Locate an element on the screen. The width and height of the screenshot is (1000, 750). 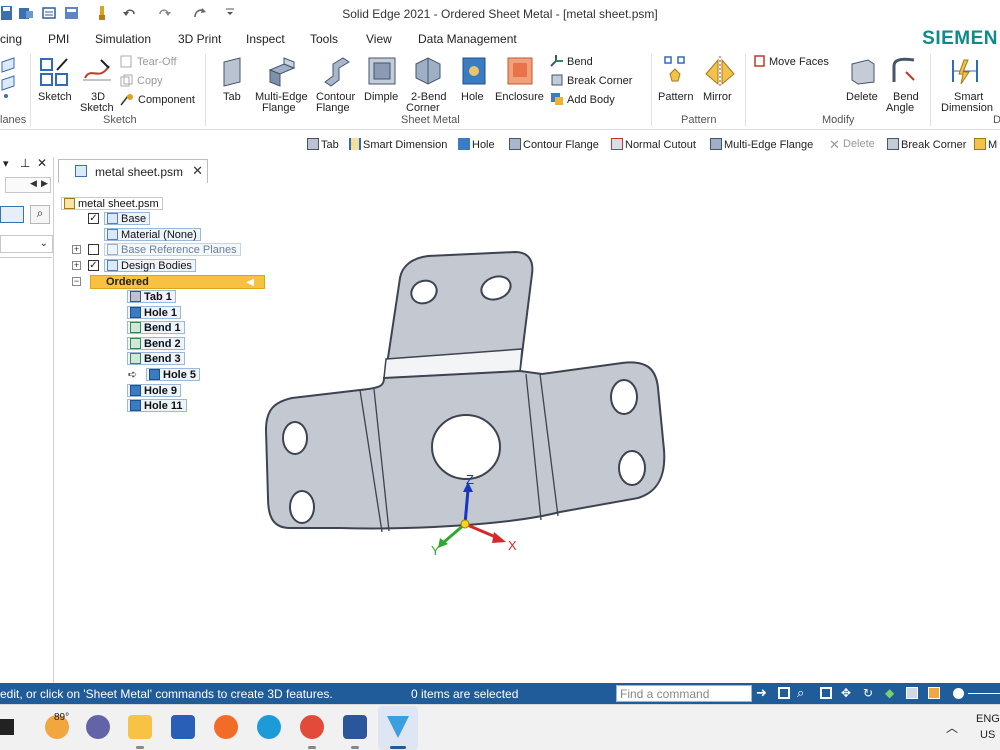
find-command-input: Find a command is located at coordinates (684, 693).